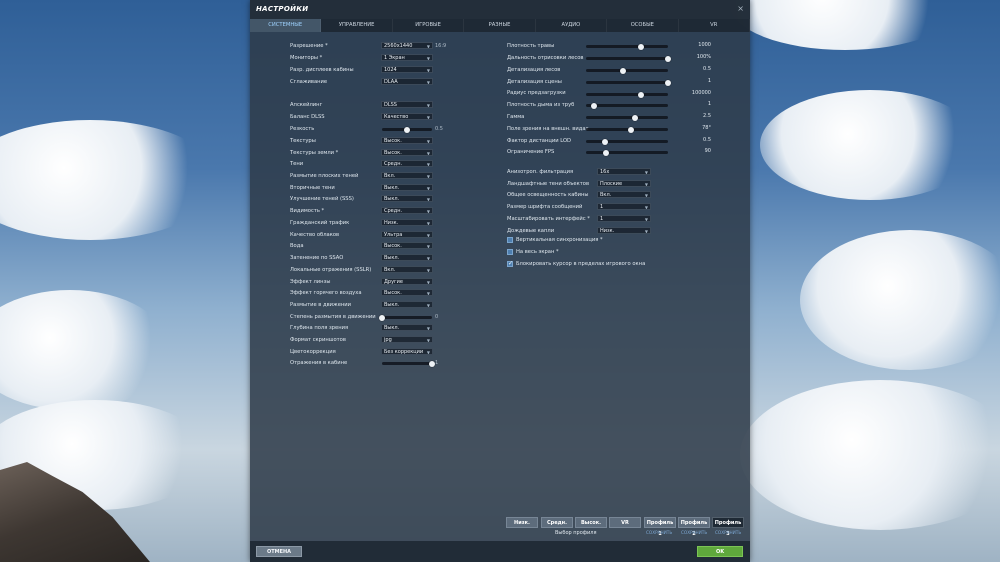 This screenshot has height=562, width=1000. What do you see at coordinates (510, 263) in the screenshot?
I see `lock-cursor-checkbox: ✓` at bounding box center [510, 263].